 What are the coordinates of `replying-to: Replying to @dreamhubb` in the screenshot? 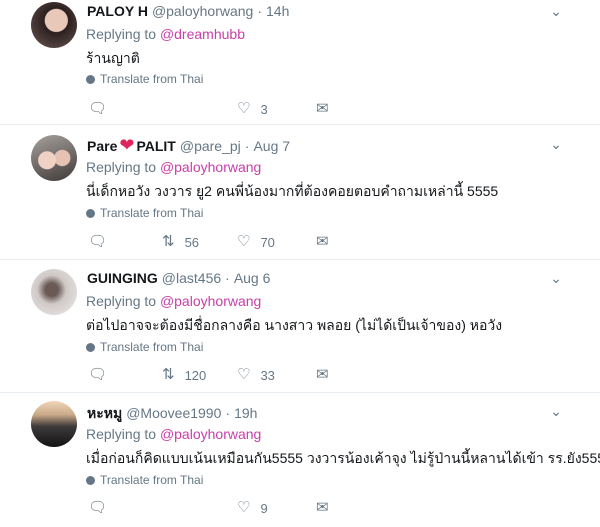 It's located at (165, 34).